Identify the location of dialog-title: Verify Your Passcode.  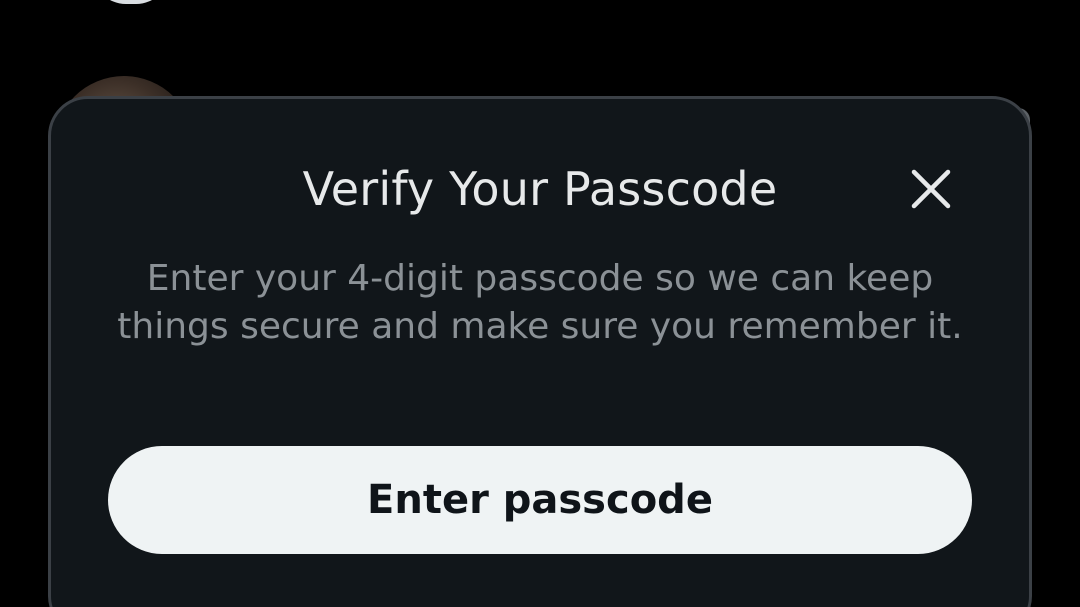
(540, 189).